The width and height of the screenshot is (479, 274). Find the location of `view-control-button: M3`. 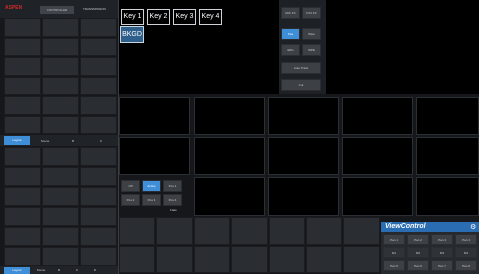

view-control-button: M3 is located at coordinates (442, 252).